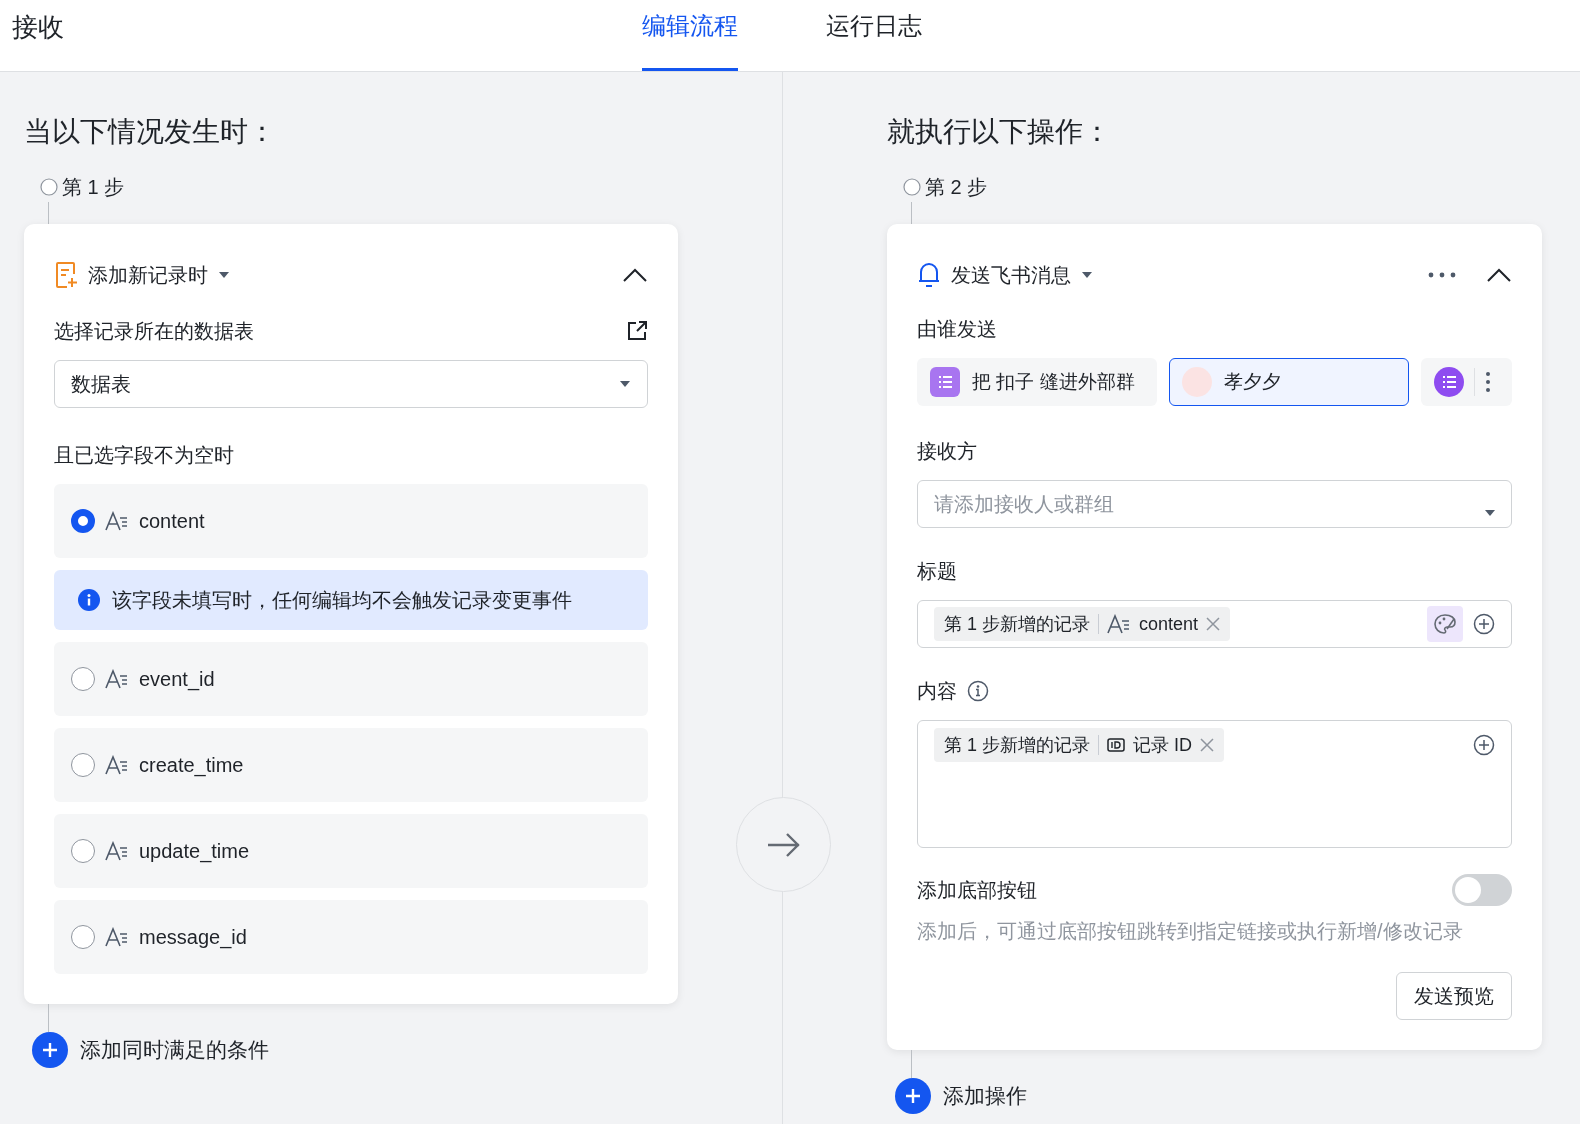  What do you see at coordinates (947, 451) in the screenshot?
I see `field-label: 接收方` at bounding box center [947, 451].